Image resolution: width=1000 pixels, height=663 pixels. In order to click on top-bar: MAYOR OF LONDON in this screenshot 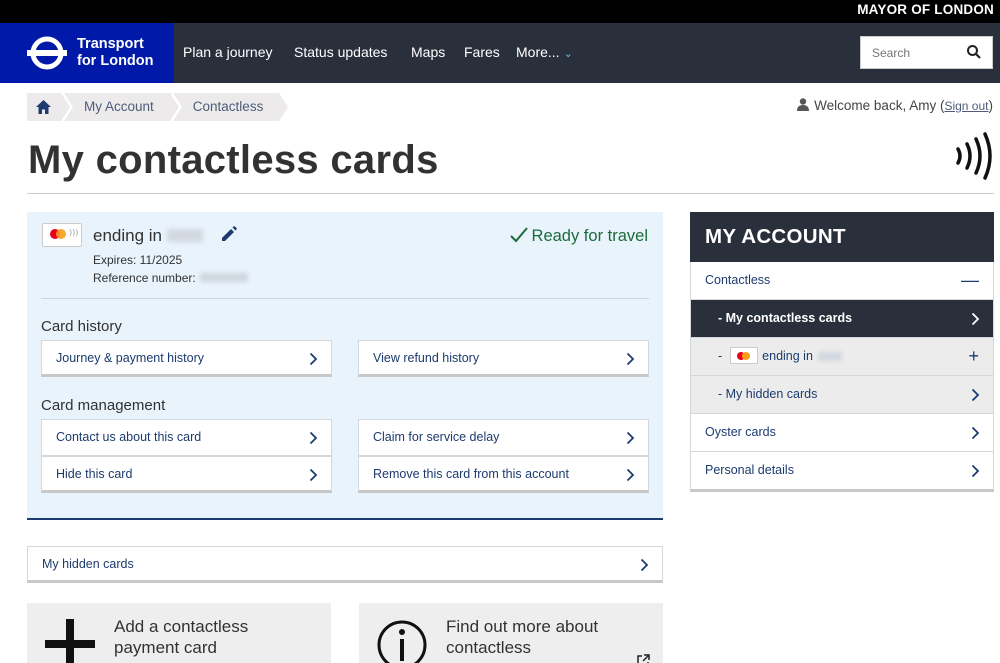, I will do `click(500, 11)`.